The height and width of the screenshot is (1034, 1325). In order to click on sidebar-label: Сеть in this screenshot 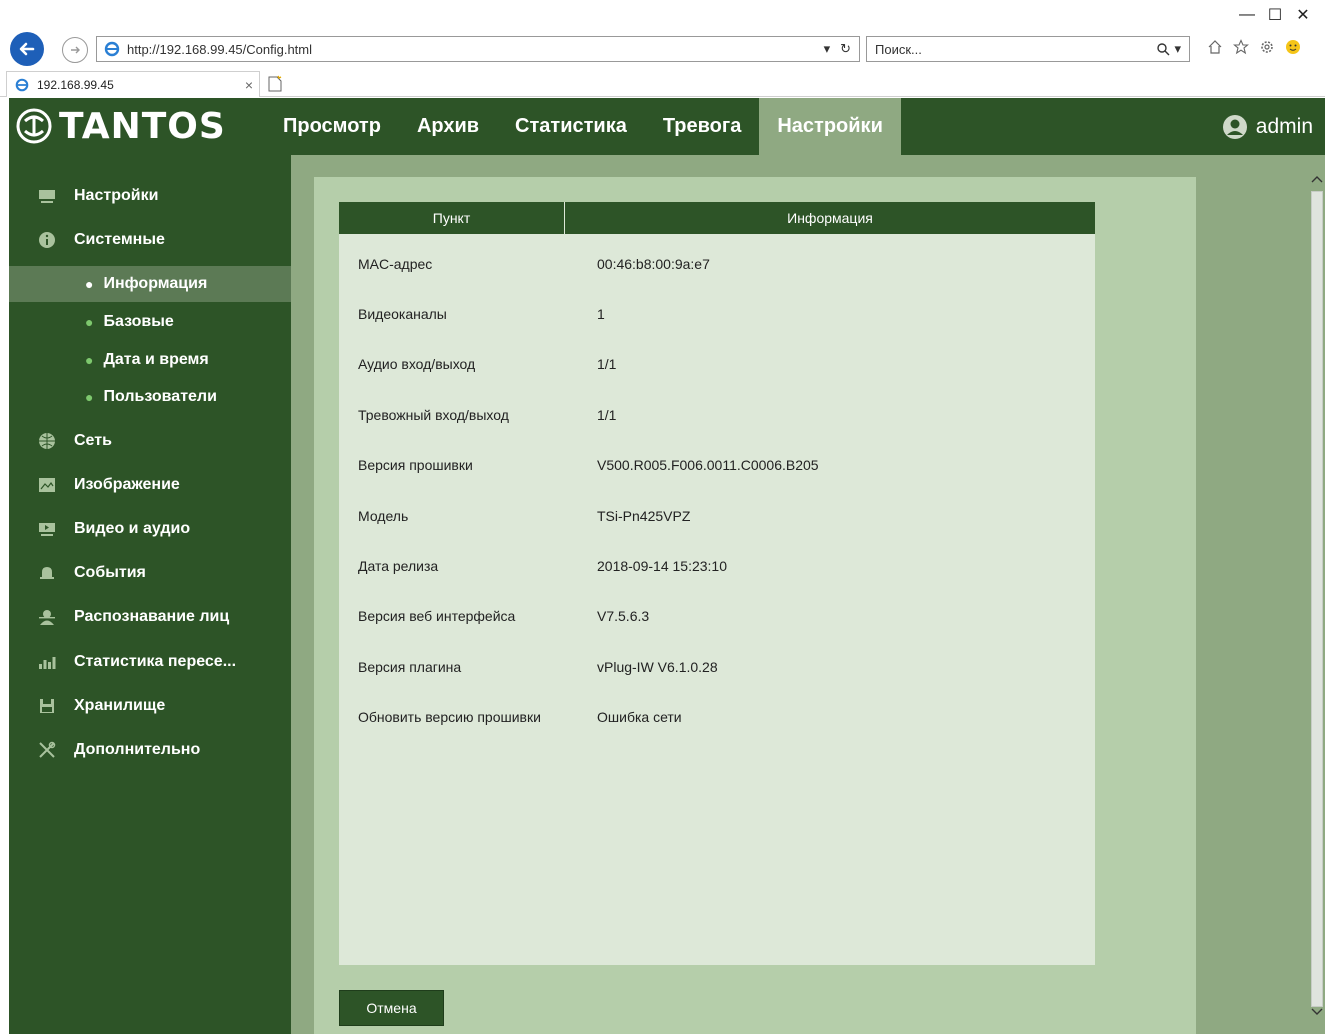, I will do `click(93, 440)`.